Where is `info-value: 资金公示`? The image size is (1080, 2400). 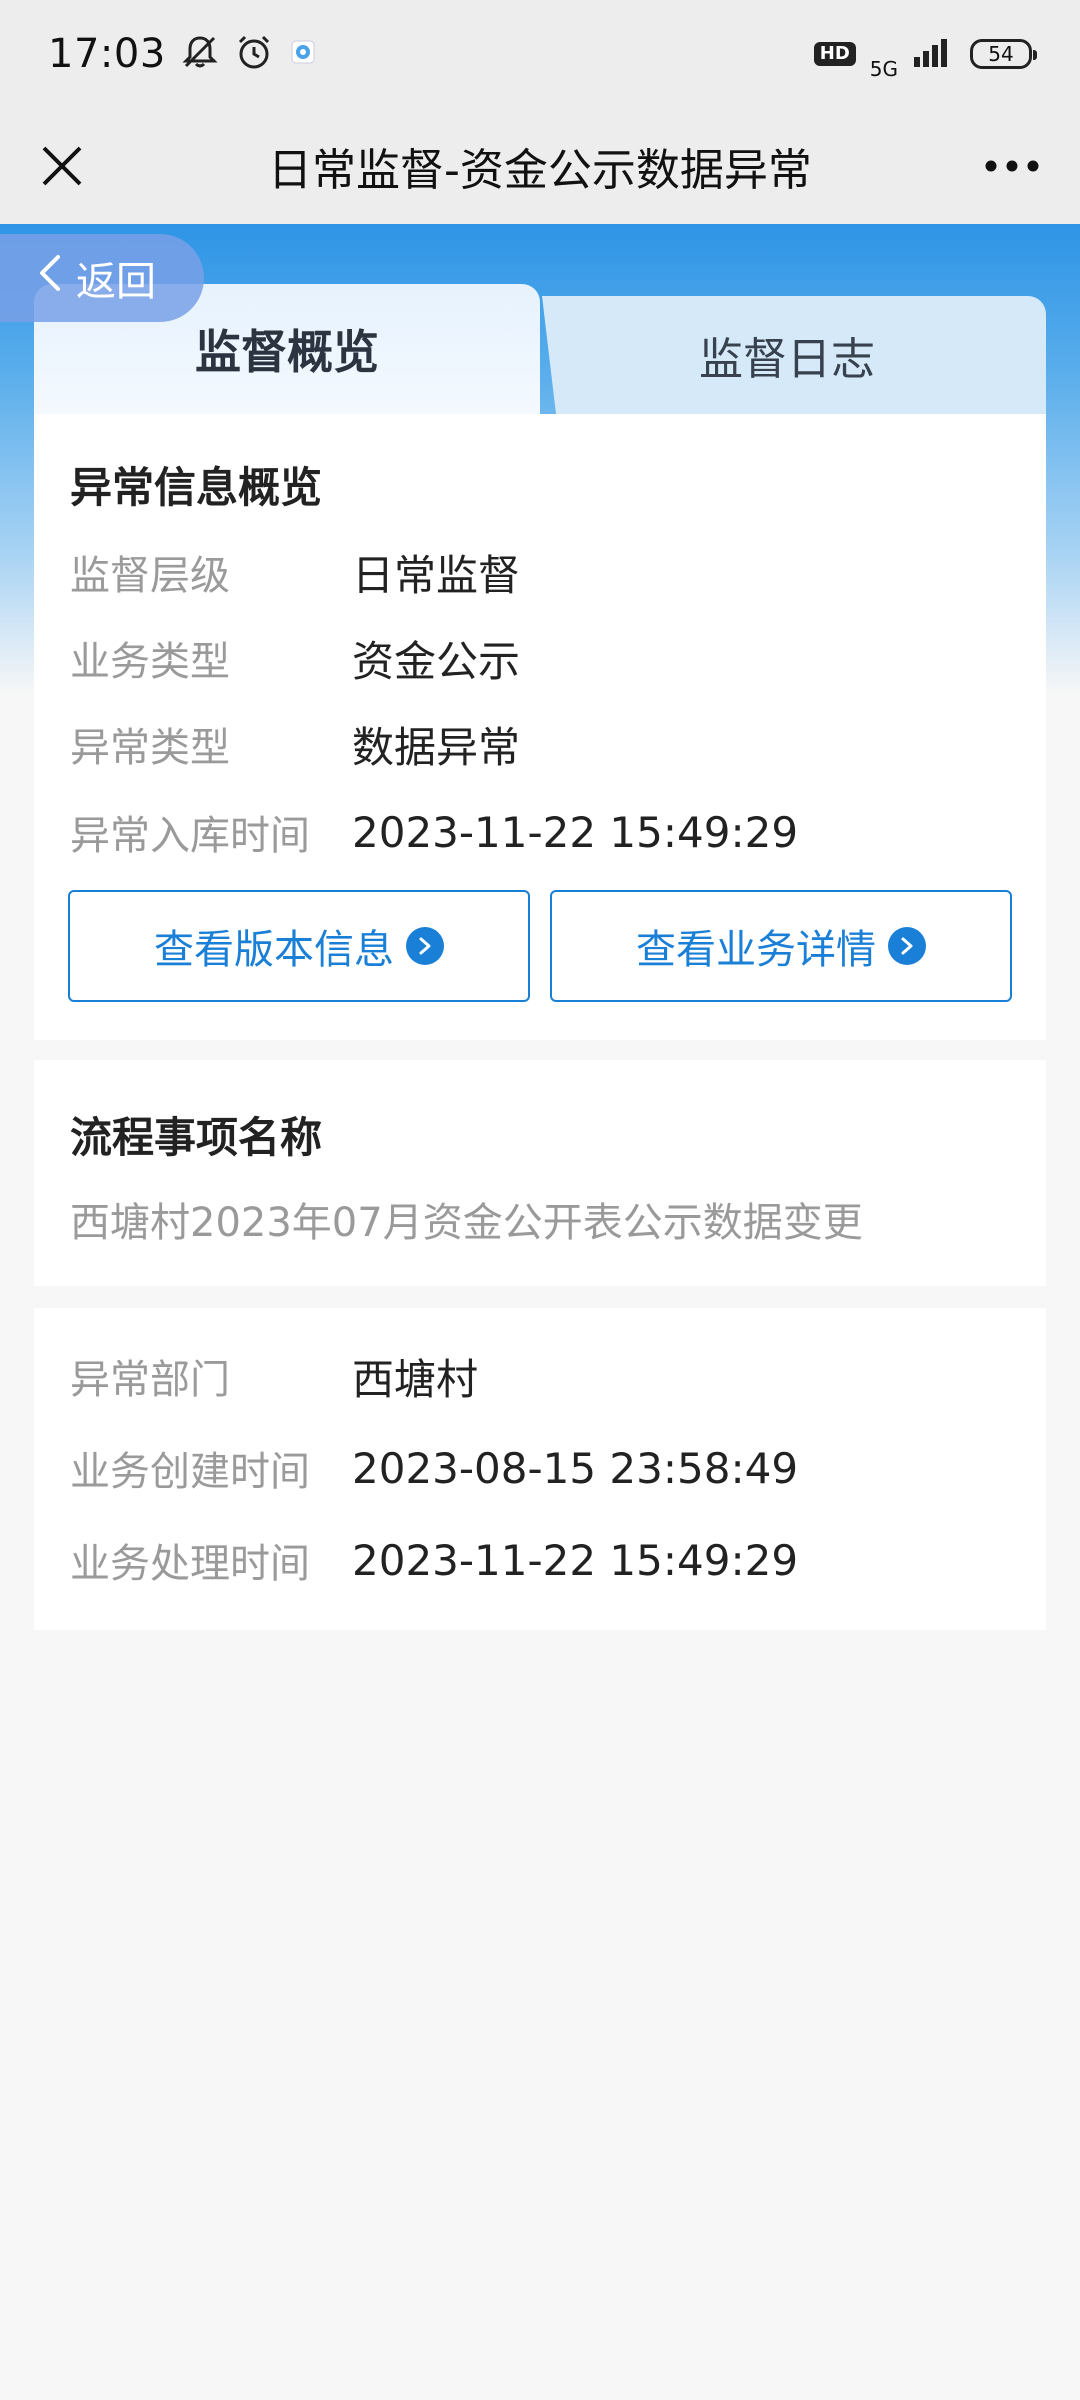 info-value: 资金公示 is located at coordinates (436, 661).